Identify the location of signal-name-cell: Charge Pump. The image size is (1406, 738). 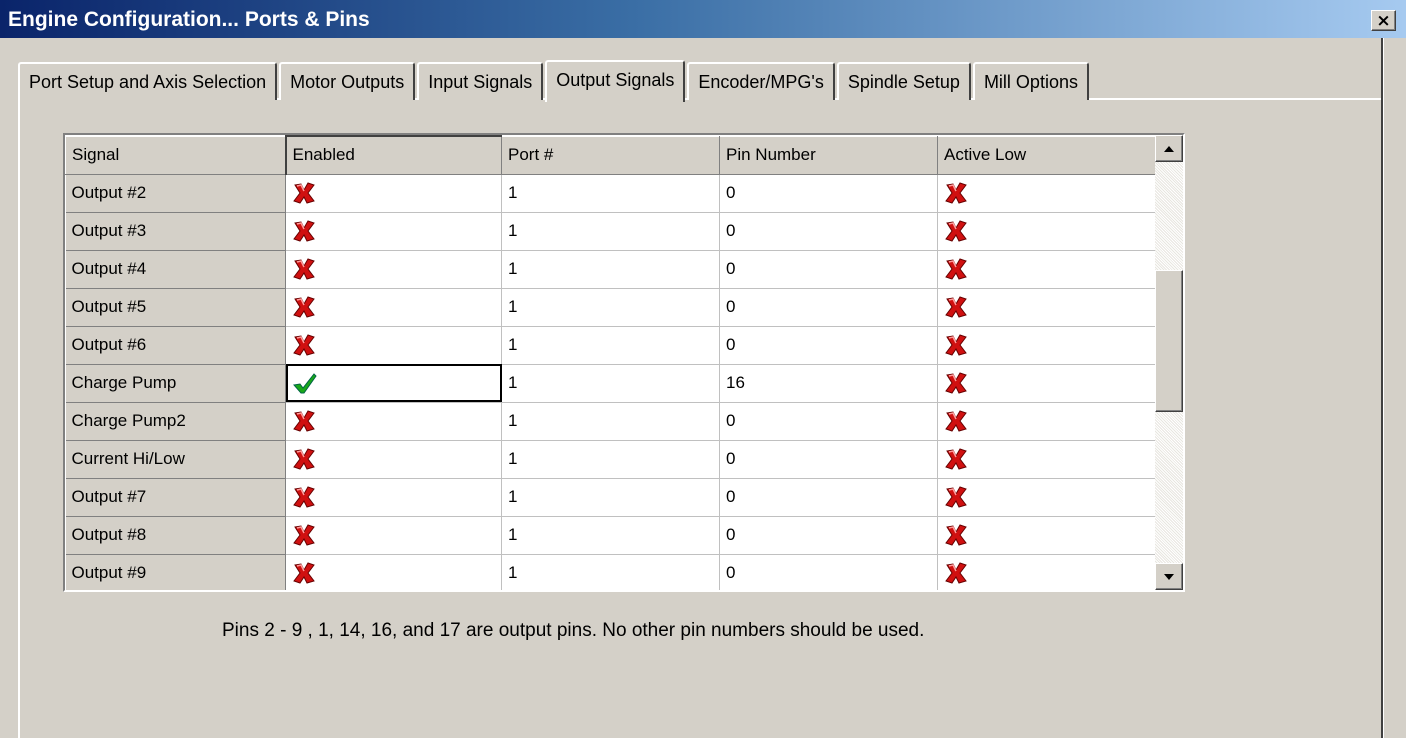
(175, 383).